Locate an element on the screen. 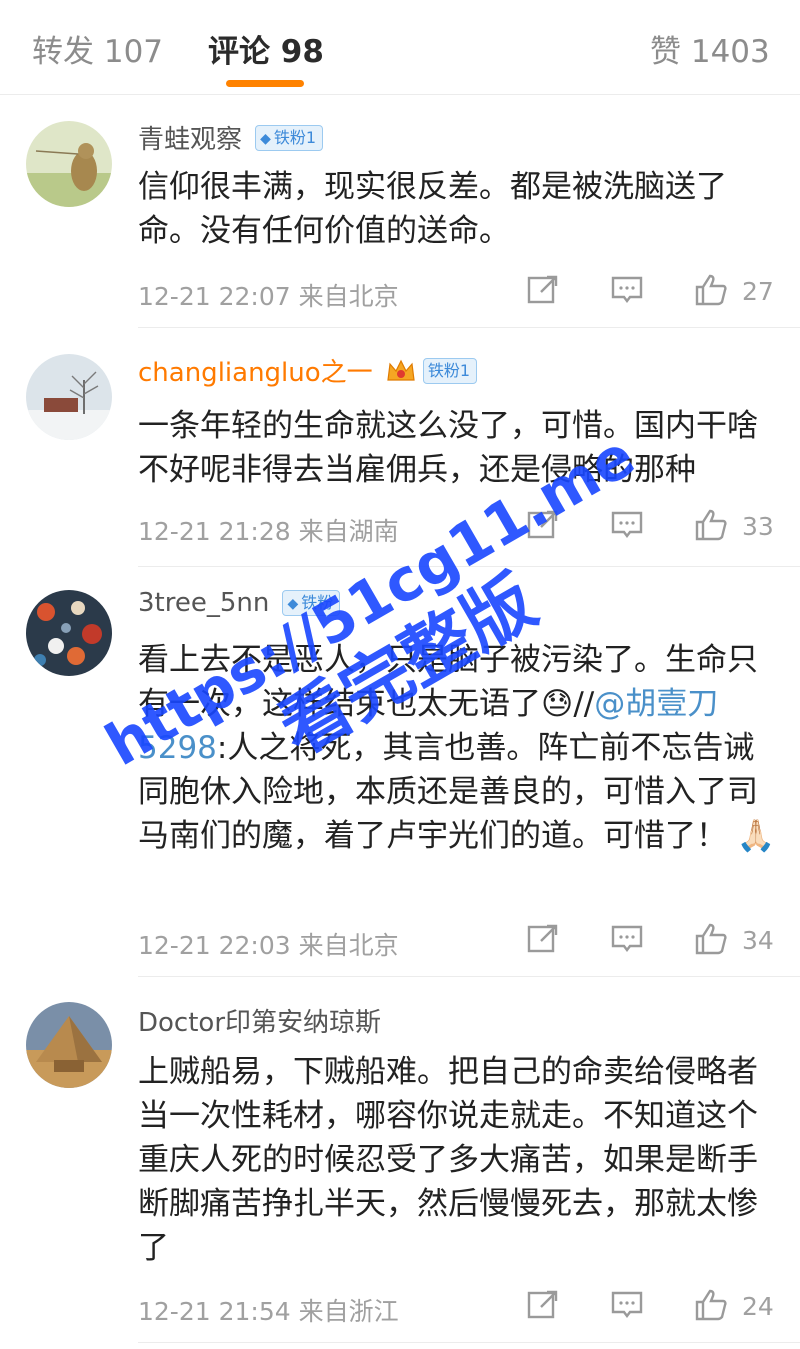 This screenshot has height=1349, width=800. like-count: 34 is located at coordinates (758, 940).